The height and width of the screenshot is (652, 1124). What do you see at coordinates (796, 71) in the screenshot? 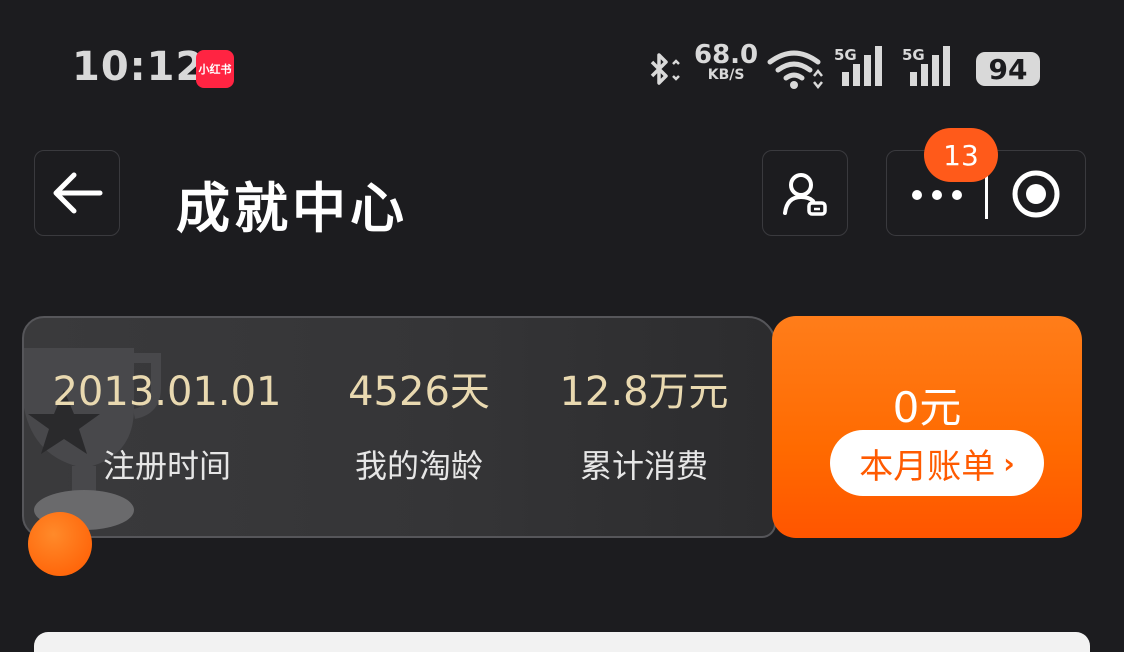
I see `wifi-icon` at bounding box center [796, 71].